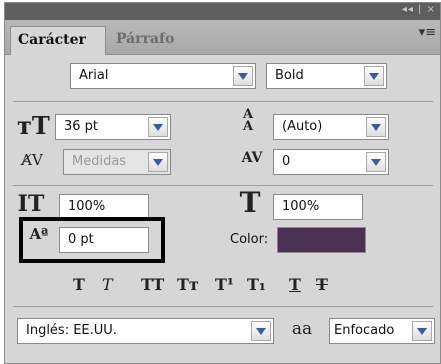 This screenshot has height=364, width=441. Describe the element at coordinates (79, 284) in the screenshot. I see `faux-bold-button: T` at that location.